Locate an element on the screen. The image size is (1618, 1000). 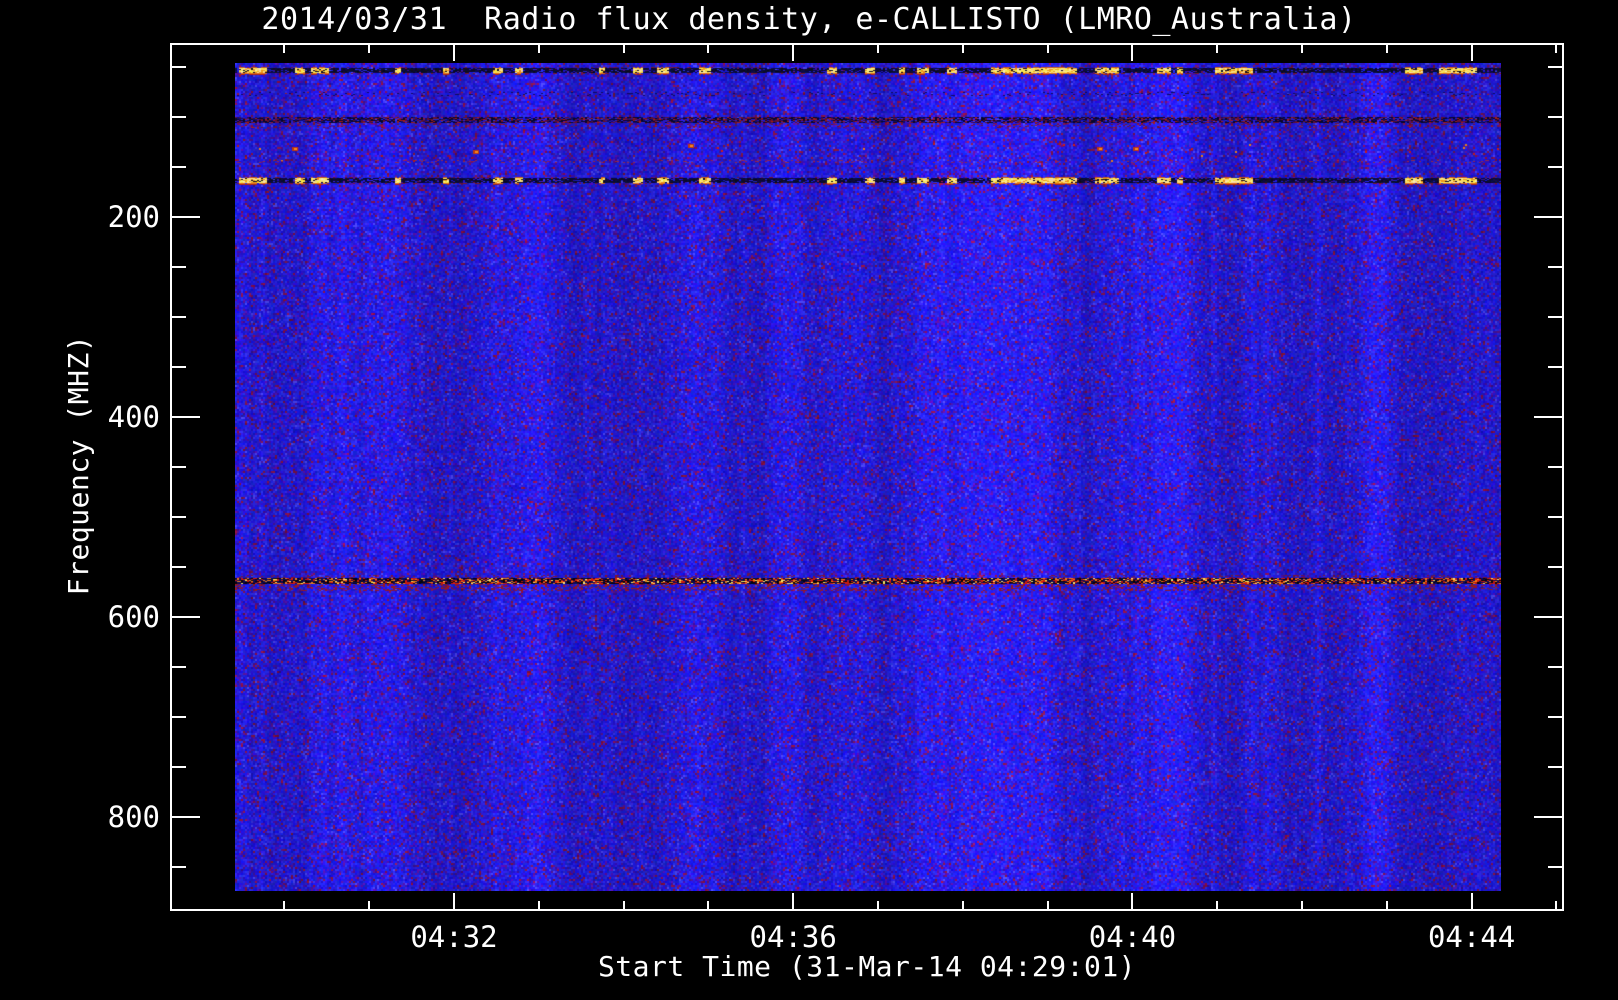
x-tick-label: 04:32 is located at coordinates (454, 937).